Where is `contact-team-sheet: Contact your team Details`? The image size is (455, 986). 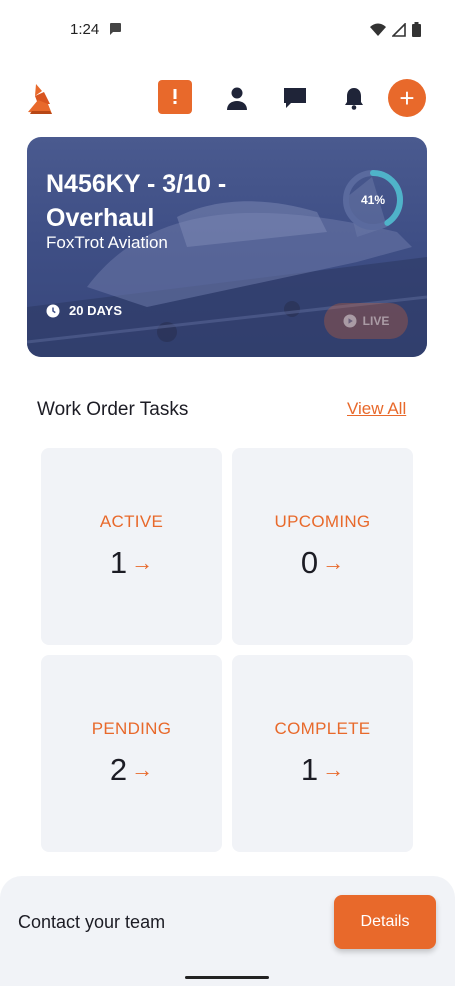 contact-team-sheet: Contact your team Details is located at coordinates (227, 931).